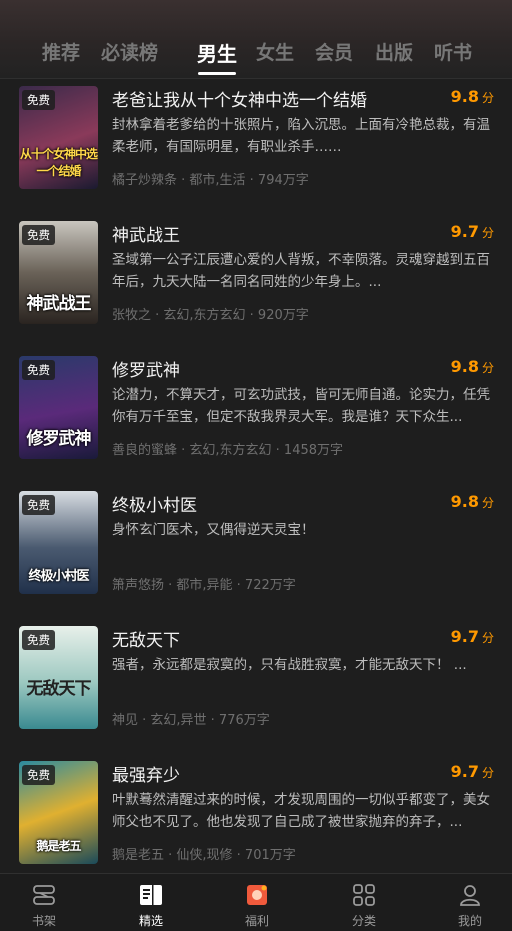 This screenshot has width=512, height=931. Describe the element at coordinates (239, 98) in the screenshot. I see `book-title: 老爸让我从十个女神中选一个结婚` at that location.